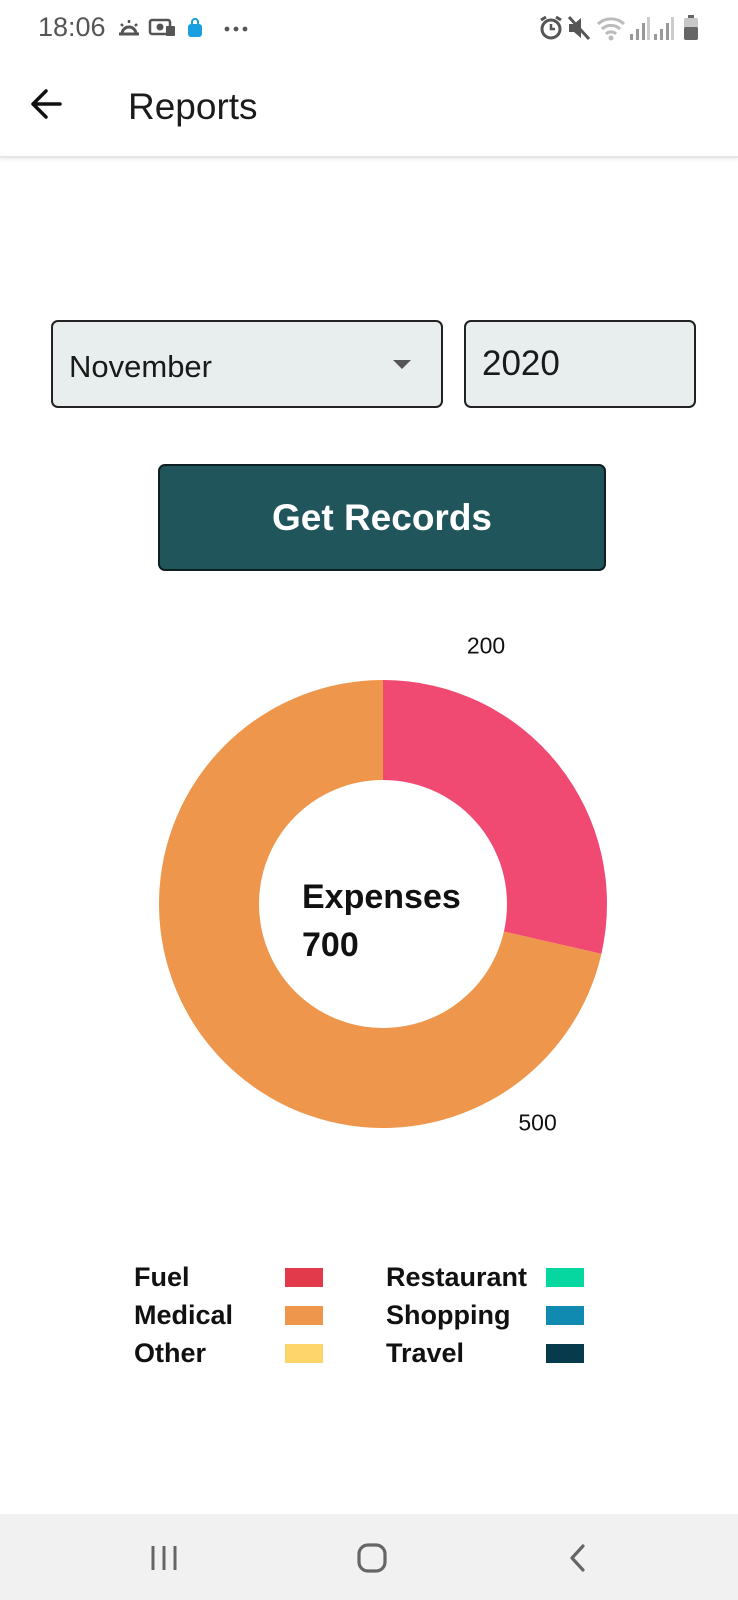  What do you see at coordinates (578, 1558) in the screenshot?
I see `back-icon` at bounding box center [578, 1558].